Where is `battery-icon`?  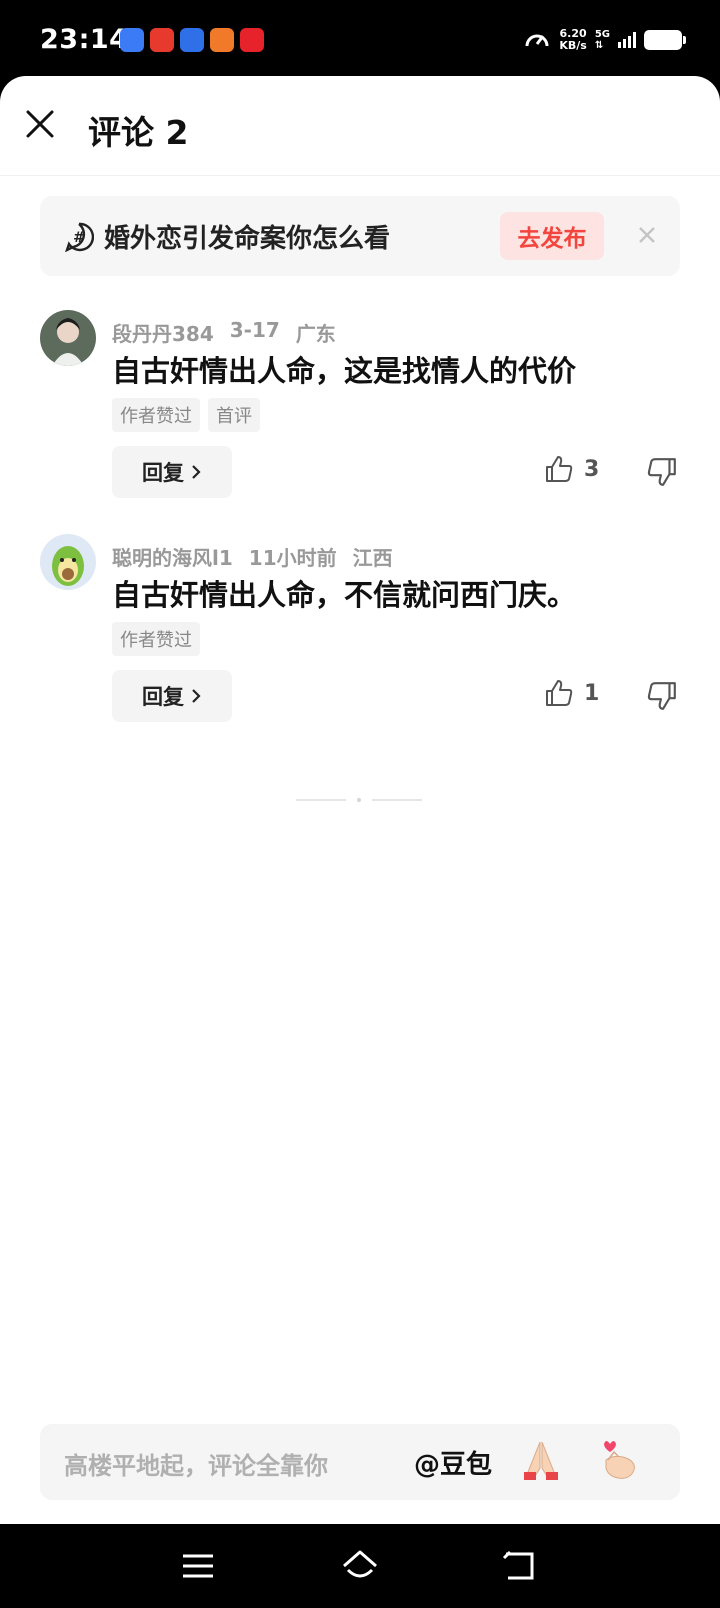
battery-icon is located at coordinates (665, 40).